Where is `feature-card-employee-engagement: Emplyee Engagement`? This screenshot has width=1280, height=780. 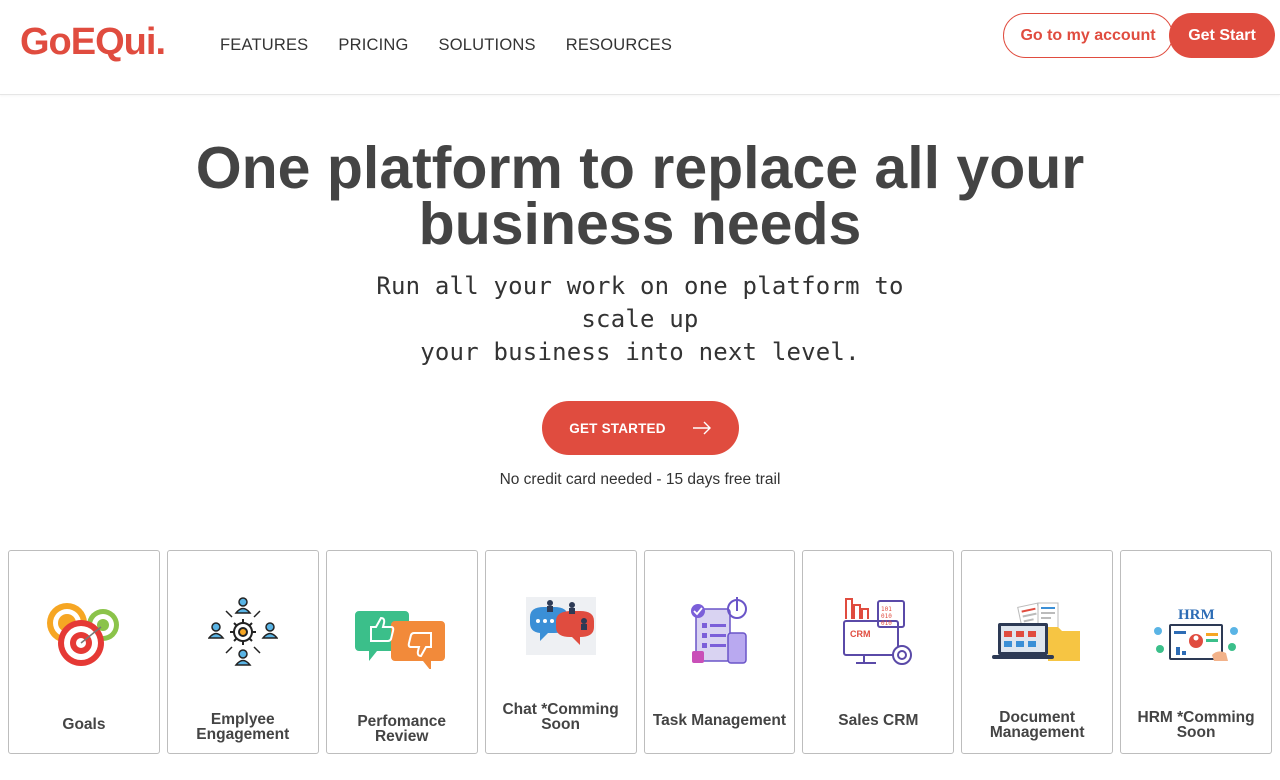
feature-card-employee-engagement: Emplyee Engagement is located at coordinates (242, 652).